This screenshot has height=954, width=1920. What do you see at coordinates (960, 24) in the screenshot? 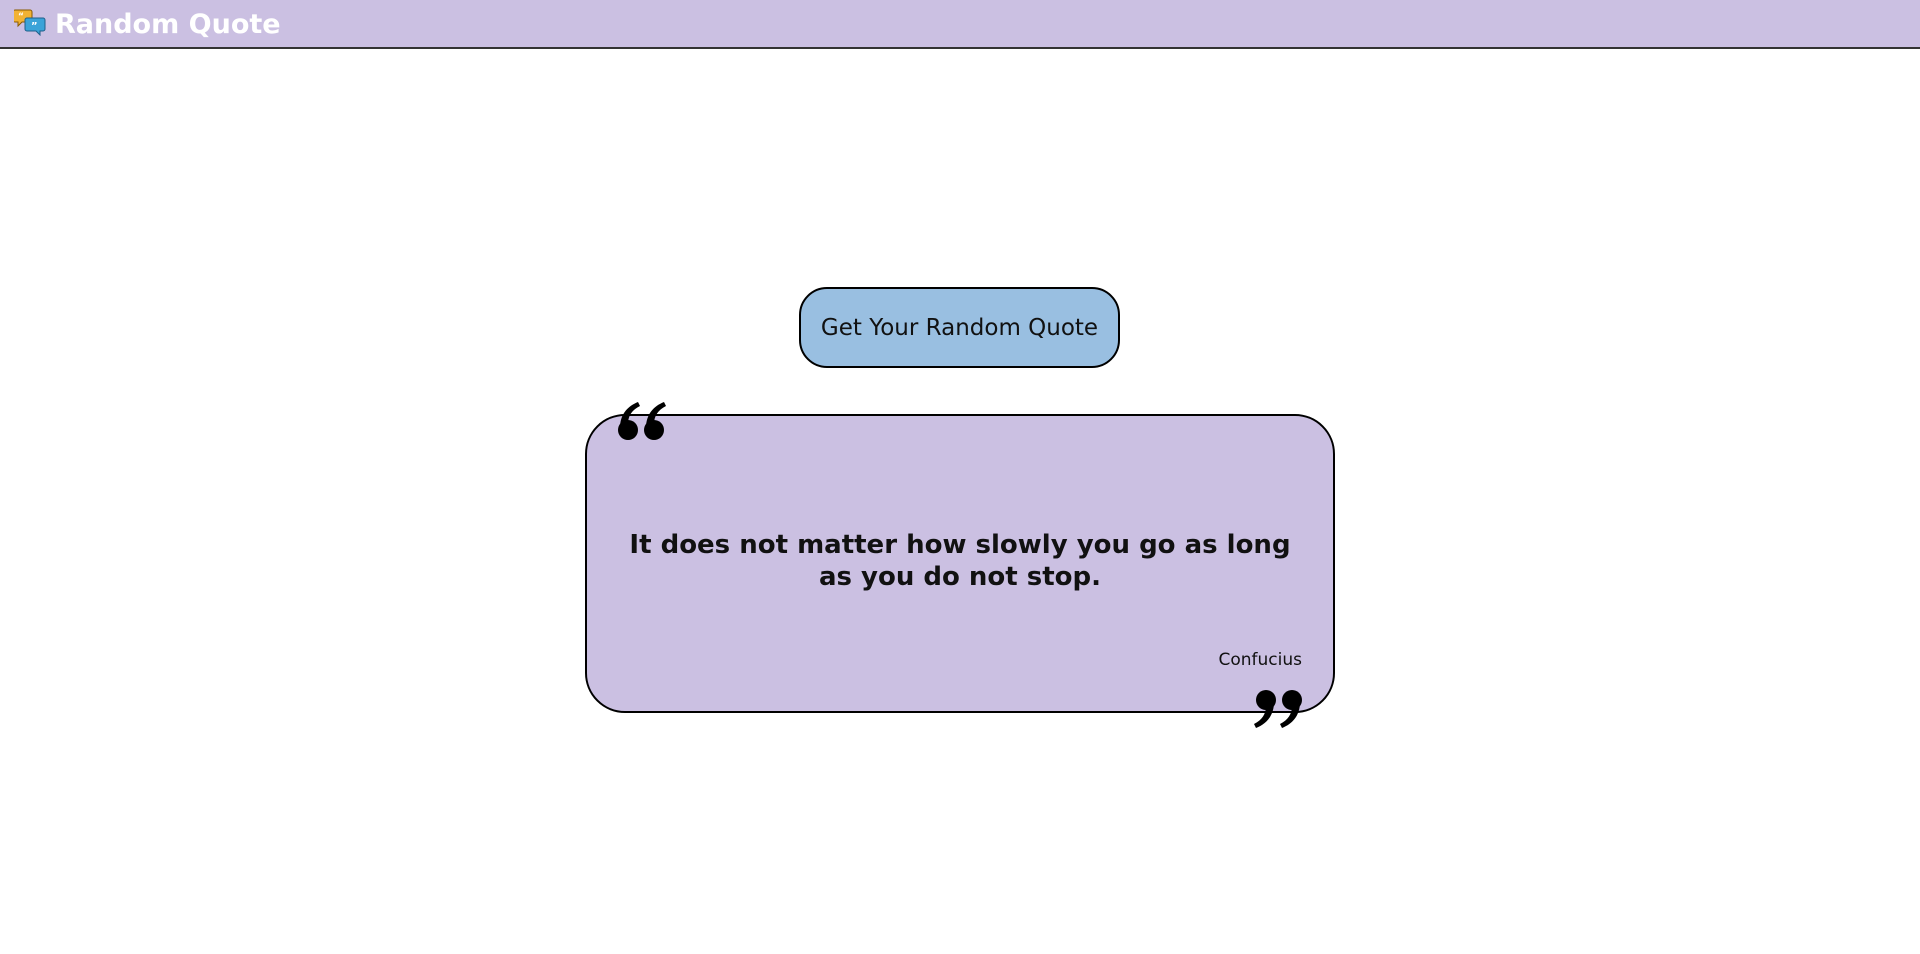
I see `app-header: “ ” Random Quote` at bounding box center [960, 24].